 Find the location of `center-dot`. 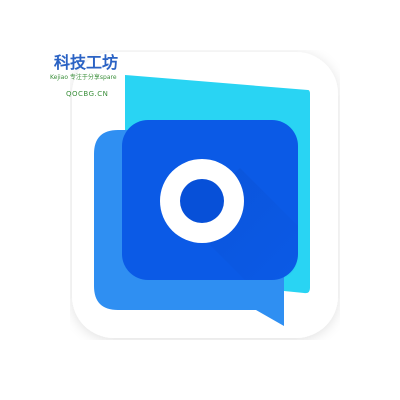

center-dot is located at coordinates (202, 201).